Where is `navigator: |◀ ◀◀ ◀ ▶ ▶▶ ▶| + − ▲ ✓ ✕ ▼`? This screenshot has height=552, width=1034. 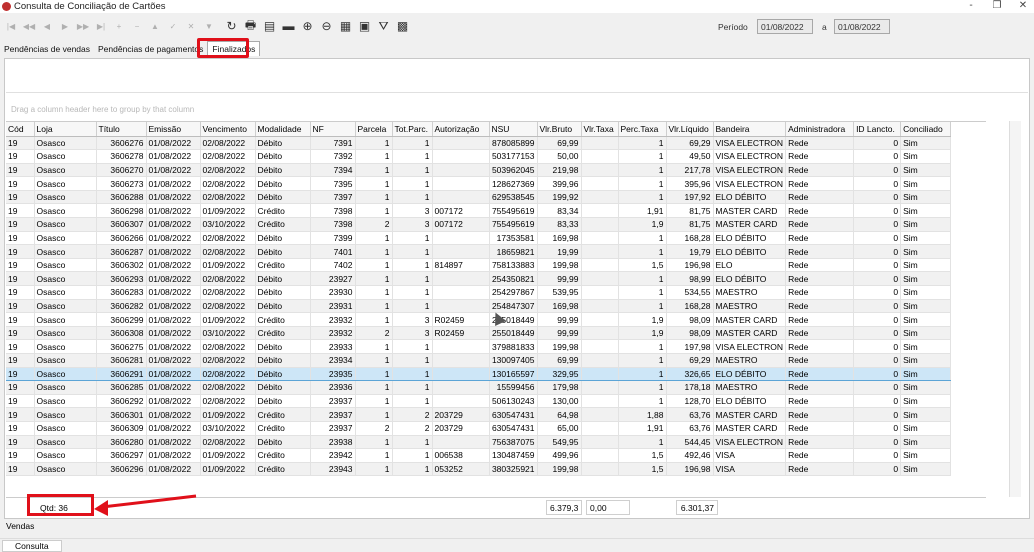
navigator: |◀ ◀◀ ◀ ▶ ▶▶ ▶| + − ▲ ✓ ✕ ▼ is located at coordinates (110, 26).